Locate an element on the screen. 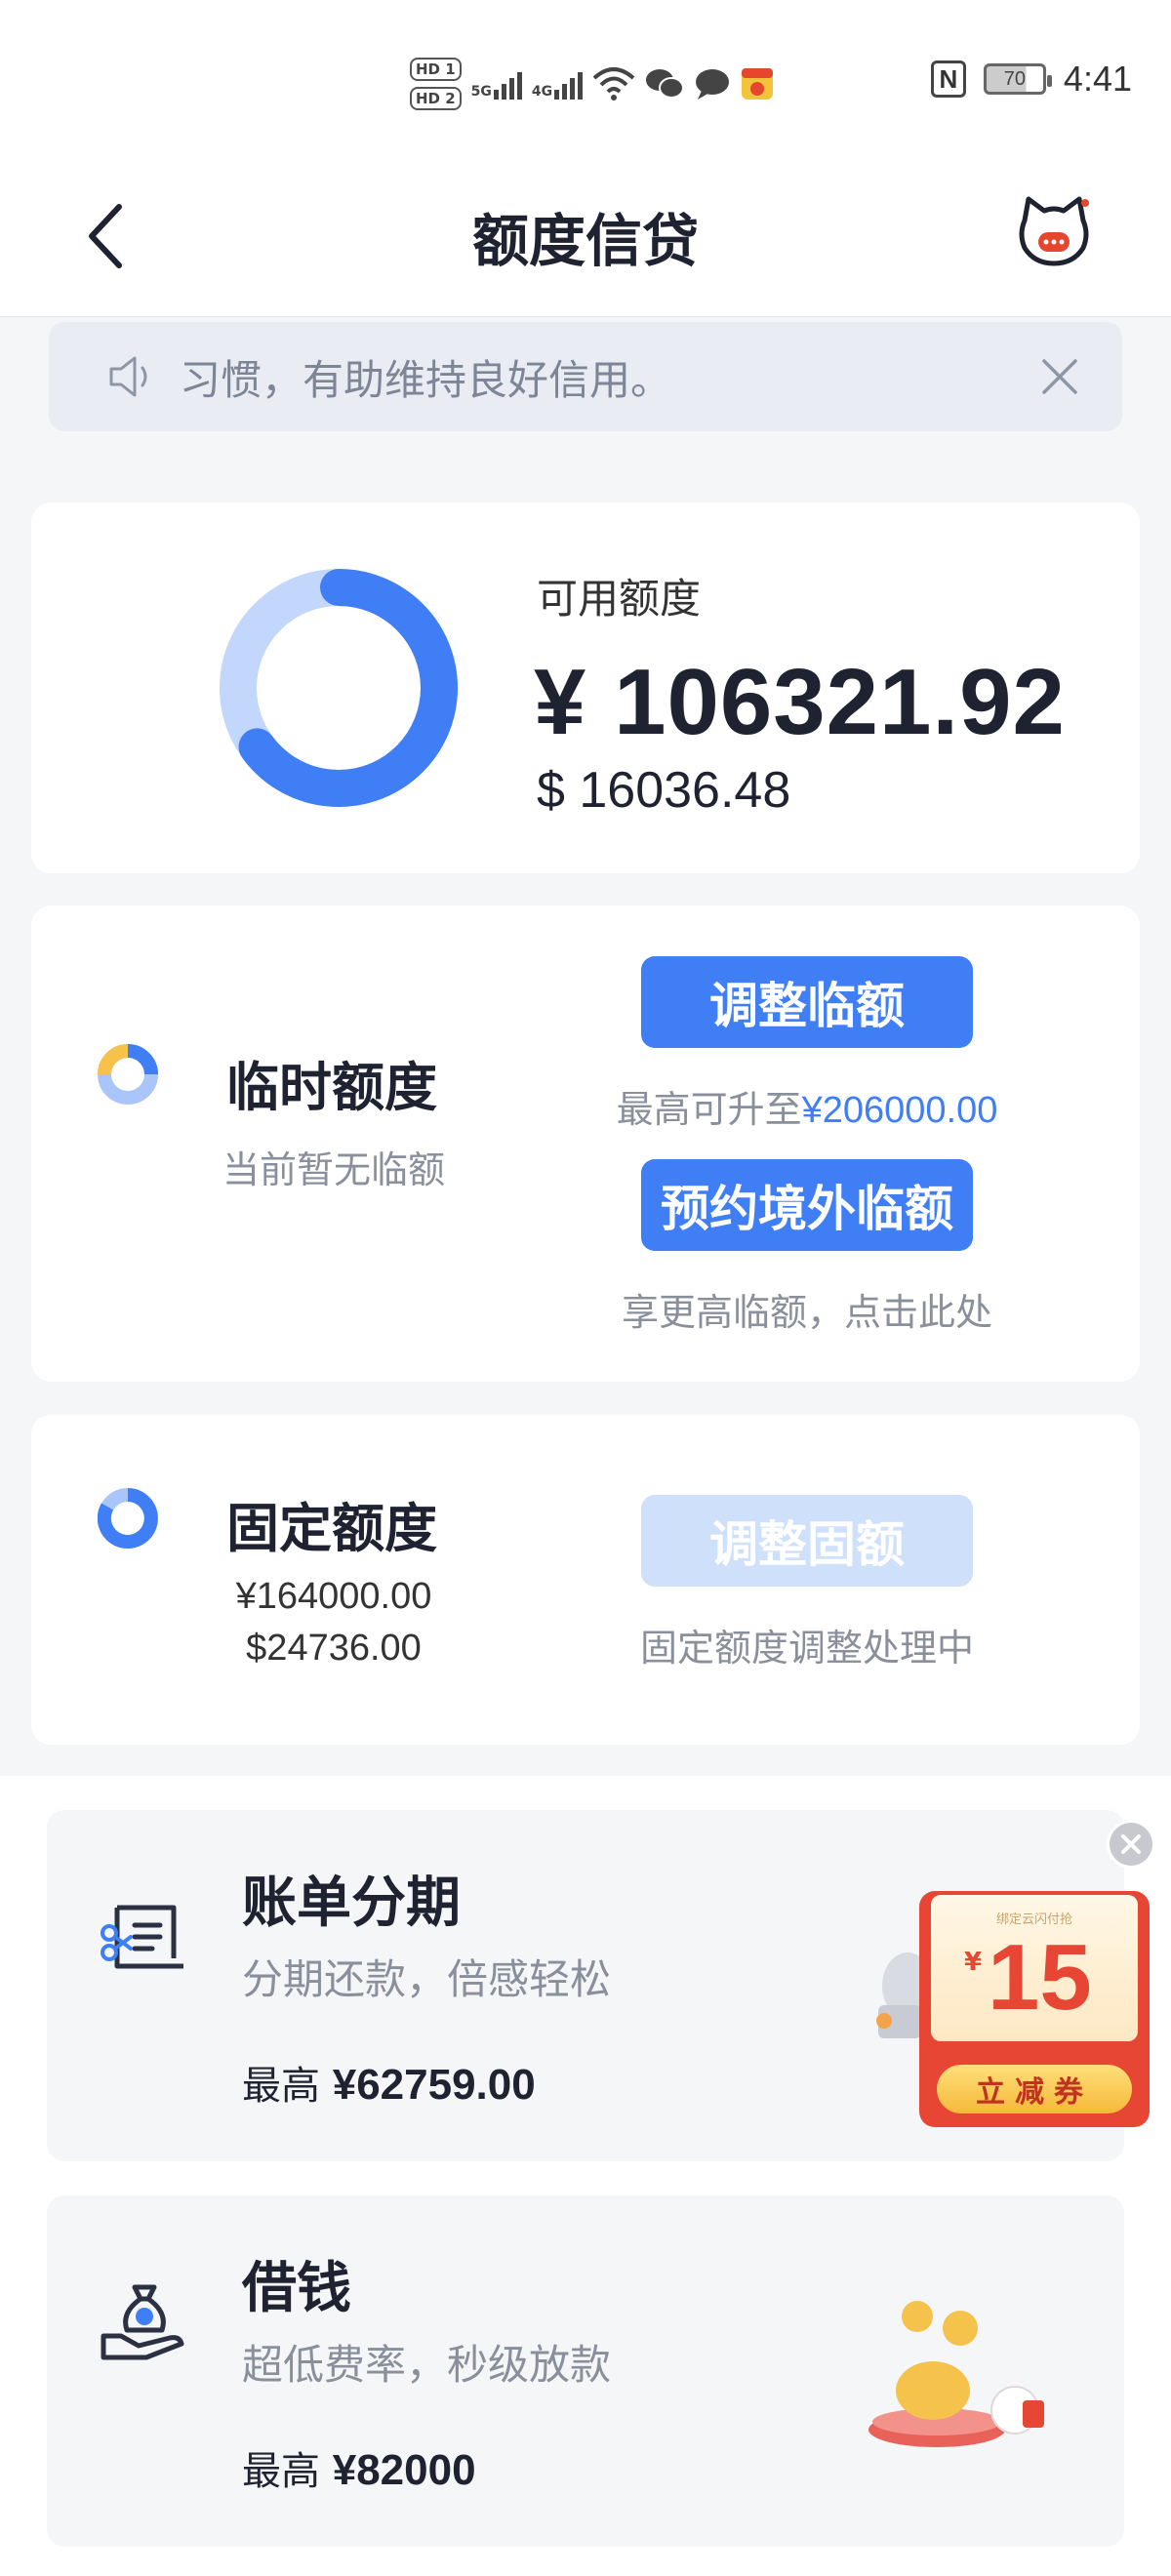 The height and width of the screenshot is (2576, 1171). available-amount-usd: $ 16036.48 is located at coordinates (664, 790).